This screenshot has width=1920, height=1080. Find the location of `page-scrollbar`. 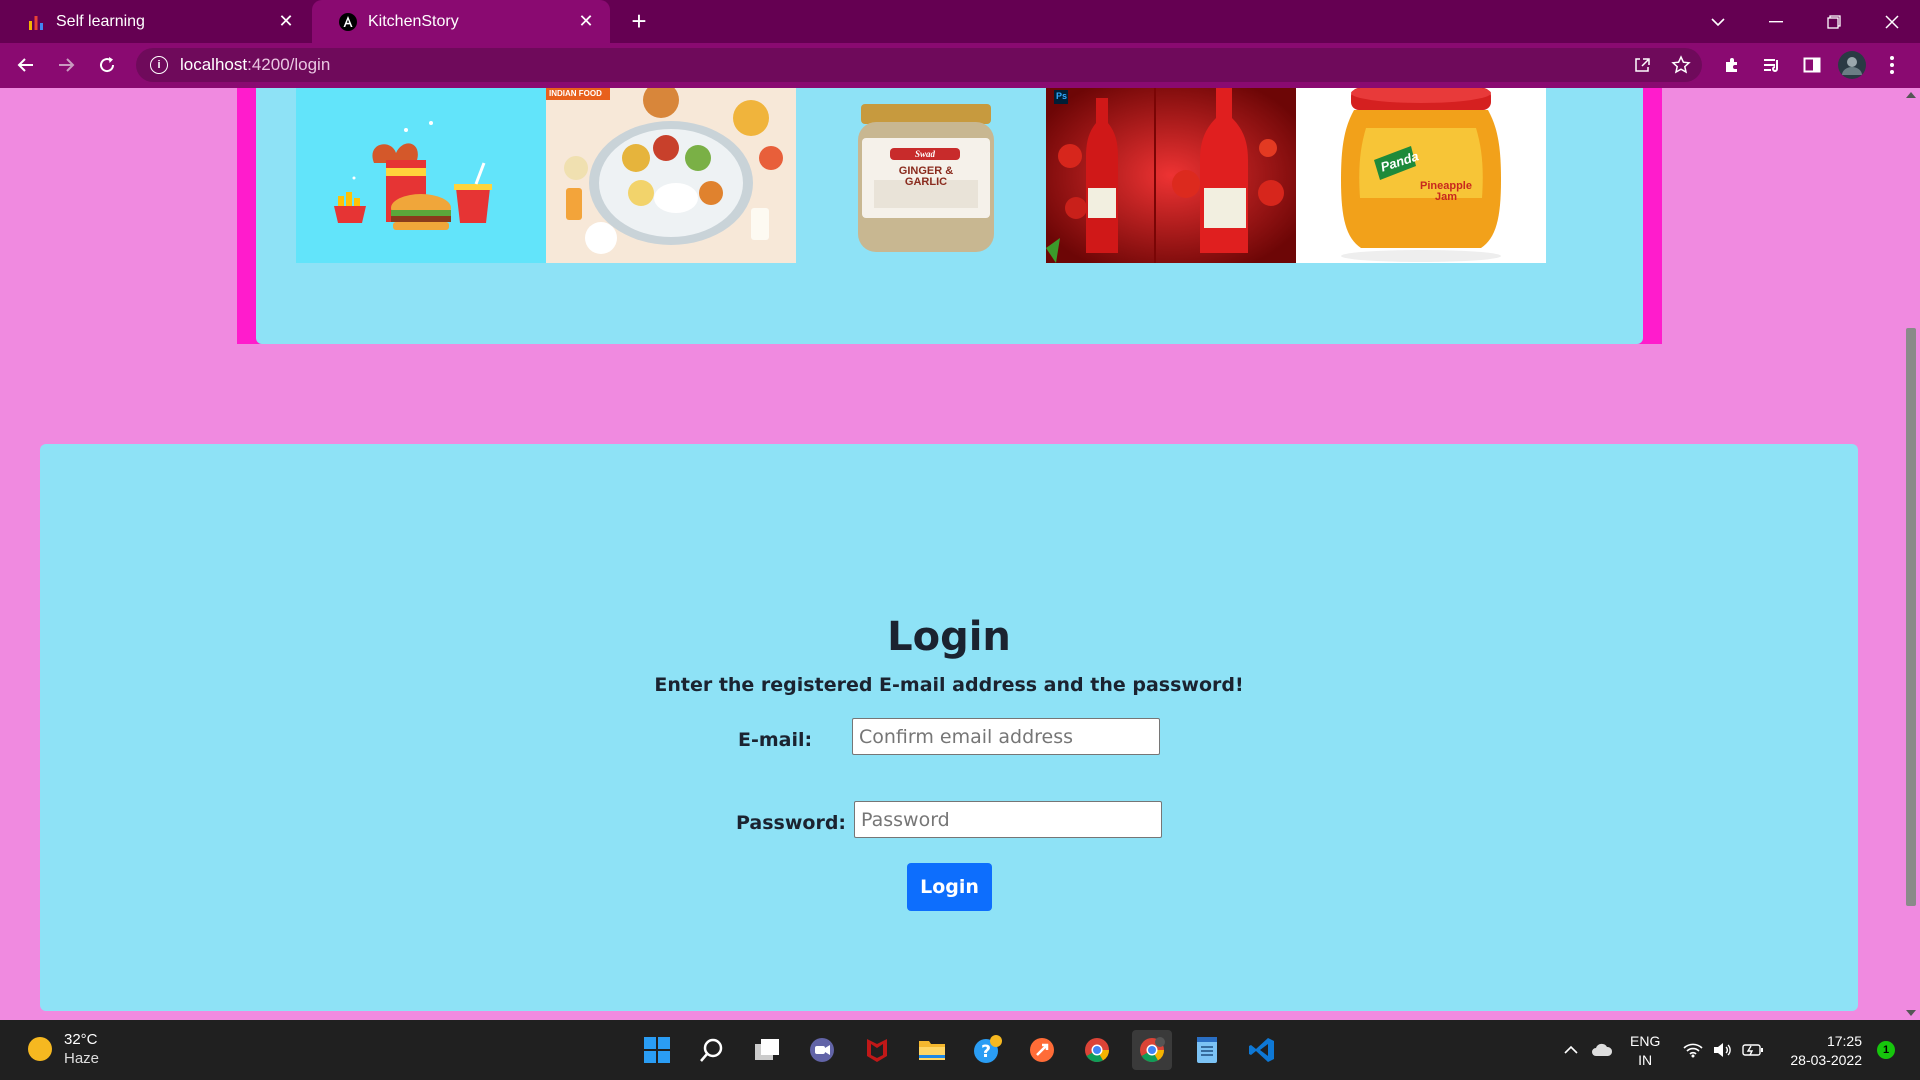

page-scrollbar is located at coordinates (1911, 554).